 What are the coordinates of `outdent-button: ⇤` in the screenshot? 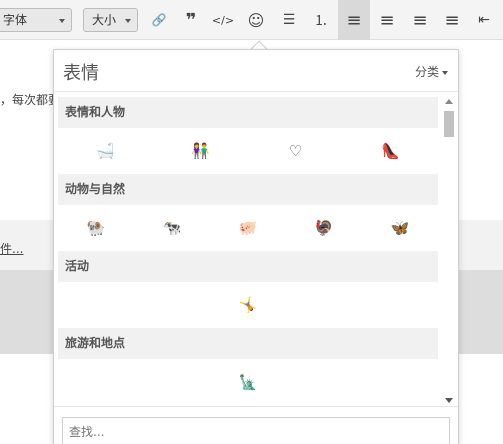 It's located at (484, 20).